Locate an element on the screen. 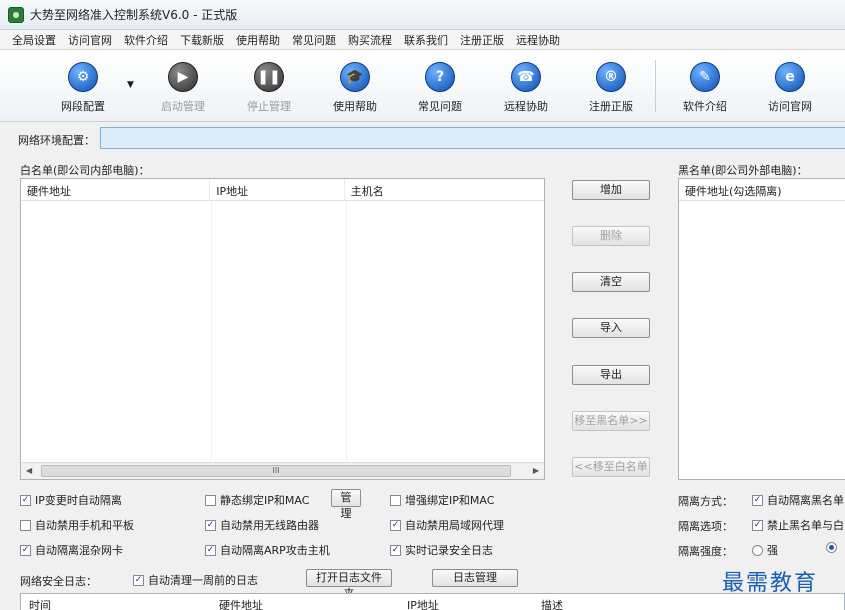 This screenshot has width=845, height=610. move-to-blacklist-button: 移至黑名单>> is located at coordinates (611, 421).